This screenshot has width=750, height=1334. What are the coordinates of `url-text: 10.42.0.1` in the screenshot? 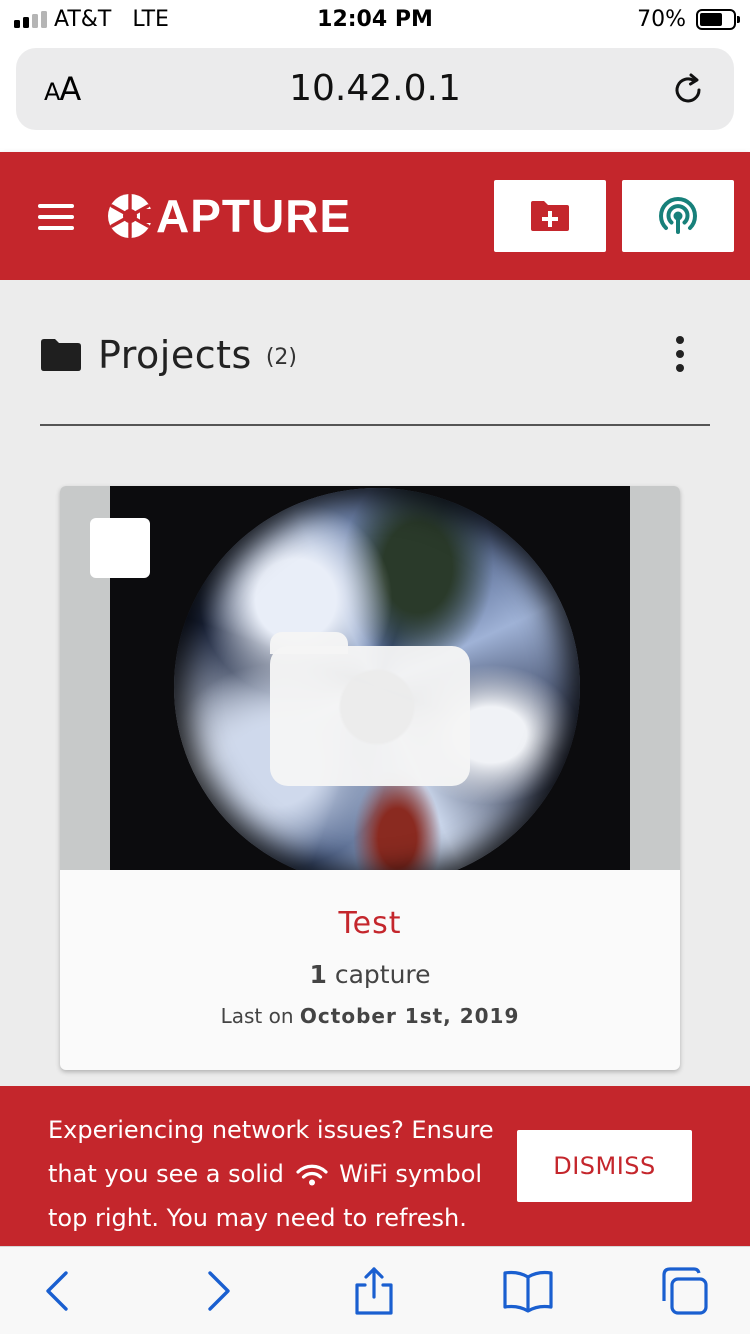 It's located at (375, 88).